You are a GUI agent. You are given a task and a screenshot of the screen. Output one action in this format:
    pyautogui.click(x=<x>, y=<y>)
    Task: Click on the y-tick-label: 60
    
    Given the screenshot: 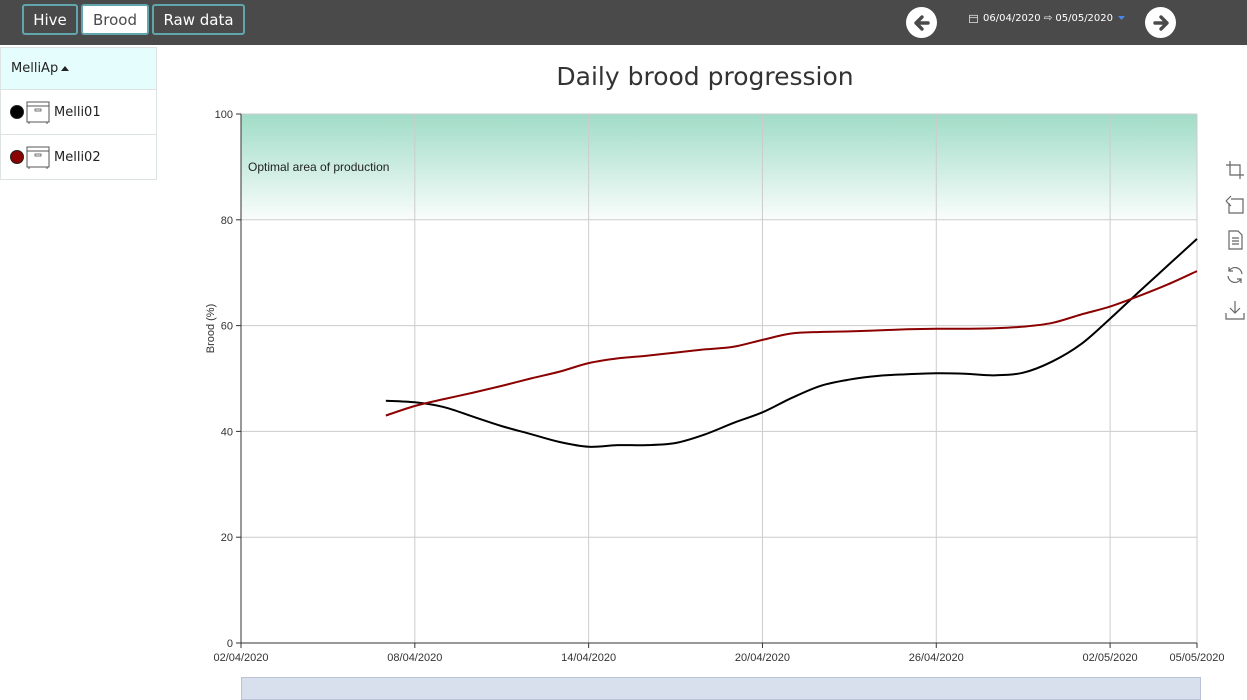 What is the action you would take?
    pyautogui.click(x=227, y=327)
    